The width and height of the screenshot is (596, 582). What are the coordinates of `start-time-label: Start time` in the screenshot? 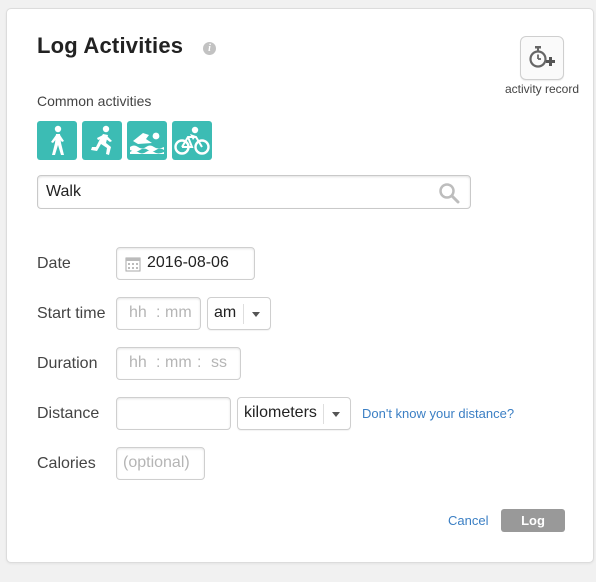 It's located at (71, 313).